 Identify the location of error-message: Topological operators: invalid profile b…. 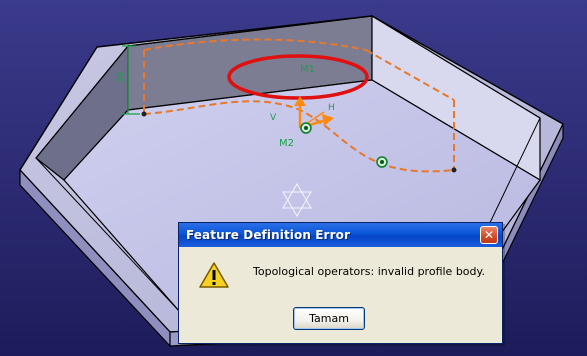
(369, 271).